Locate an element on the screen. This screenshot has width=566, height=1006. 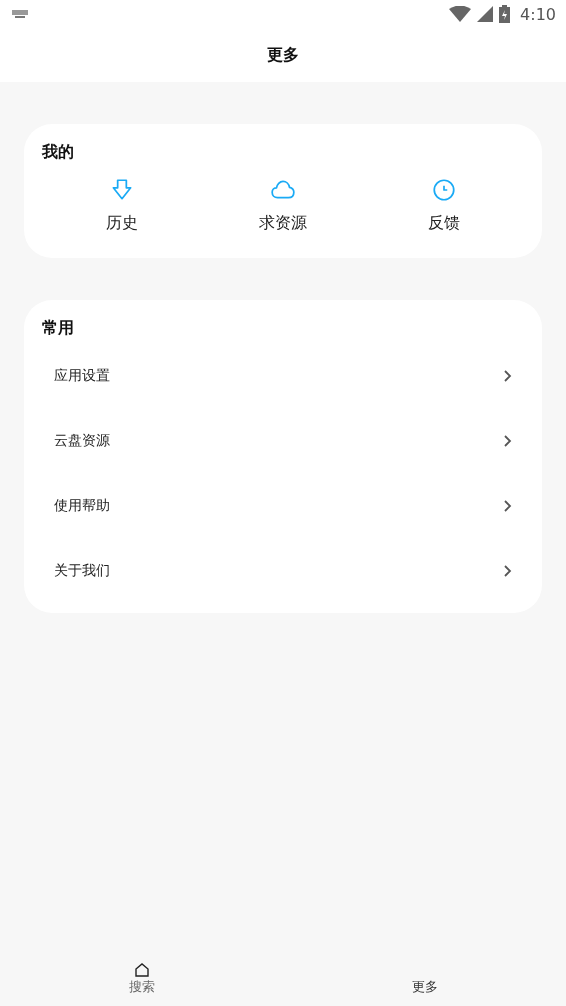
section-title: 常用 is located at coordinates (58, 328).